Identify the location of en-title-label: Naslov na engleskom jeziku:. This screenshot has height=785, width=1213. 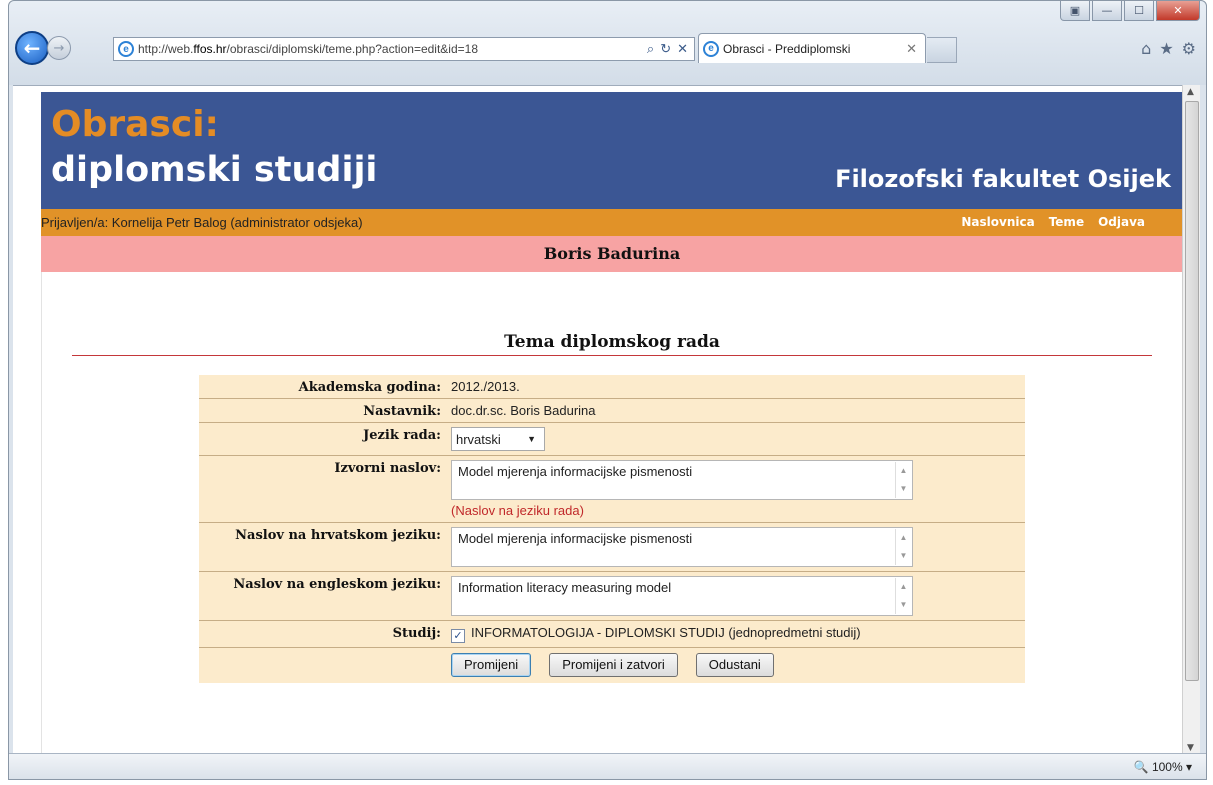
(337, 584).